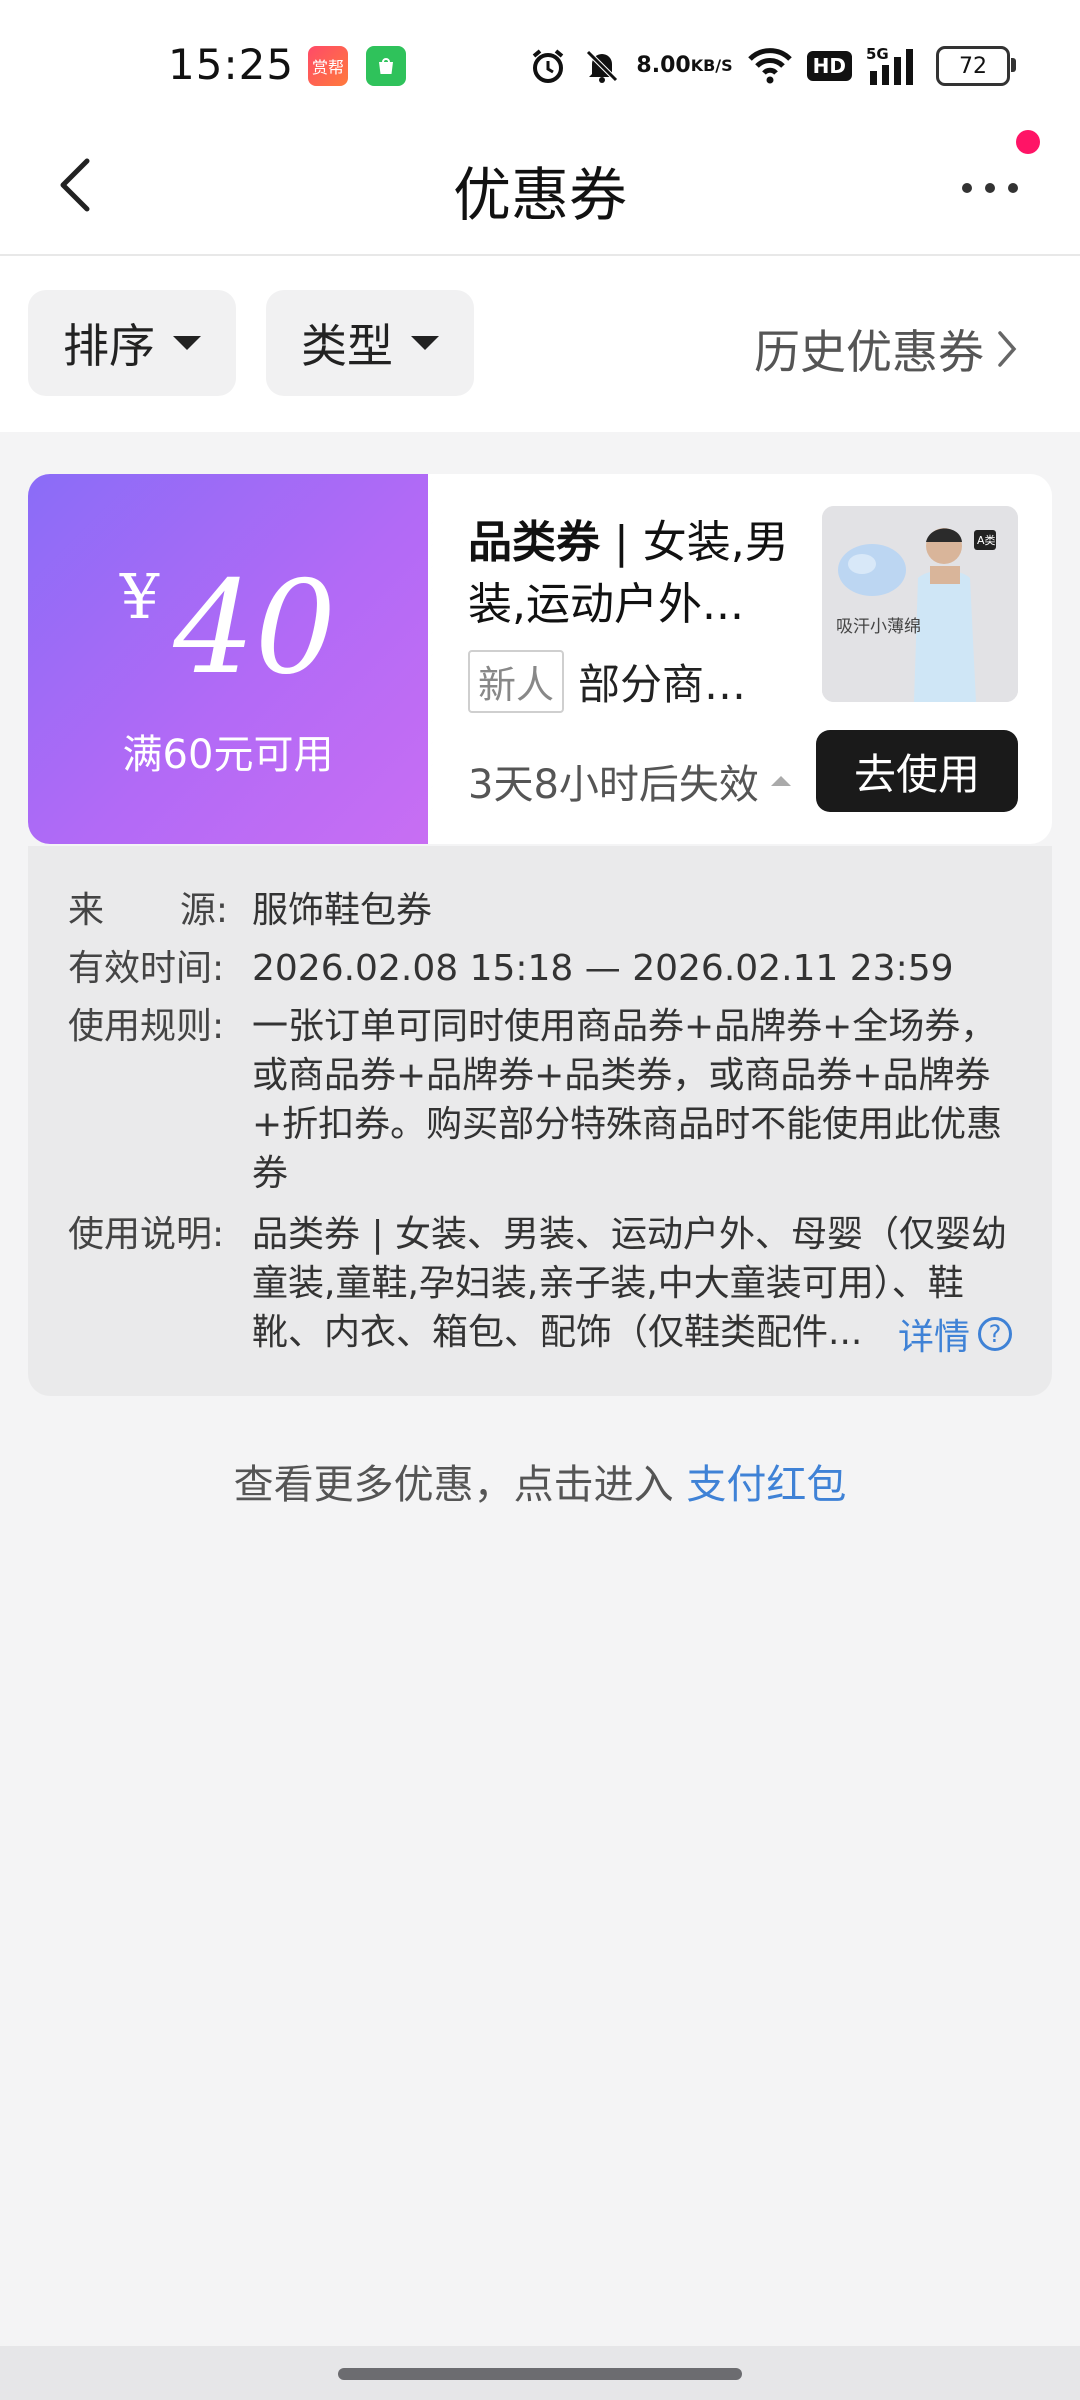 This screenshot has height=2400, width=1080. I want to click on page-title: 优惠券, so click(539, 195).